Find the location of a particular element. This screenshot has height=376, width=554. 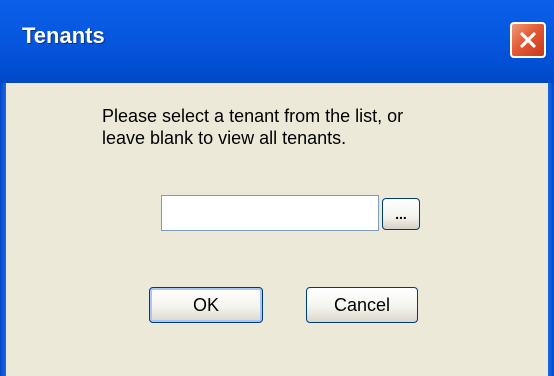

cancel-button: Cancel is located at coordinates (362, 305).